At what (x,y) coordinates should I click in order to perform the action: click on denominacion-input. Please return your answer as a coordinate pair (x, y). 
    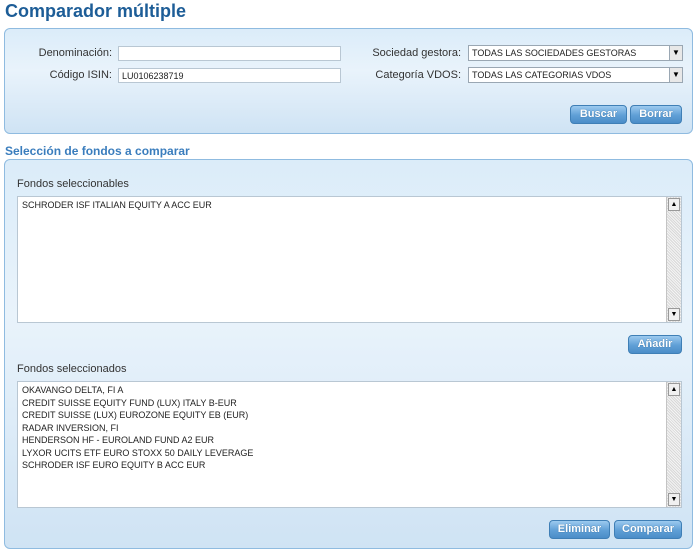
    Looking at the image, I should click on (229, 53).